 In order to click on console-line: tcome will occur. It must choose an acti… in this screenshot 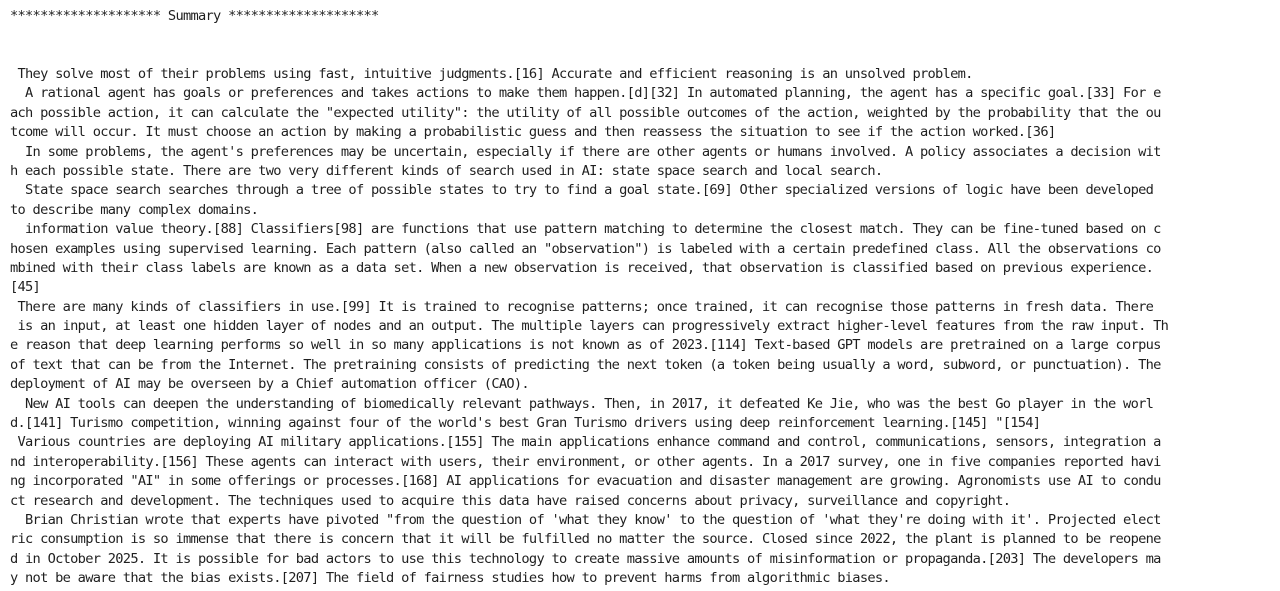, I will do `click(533, 132)`.